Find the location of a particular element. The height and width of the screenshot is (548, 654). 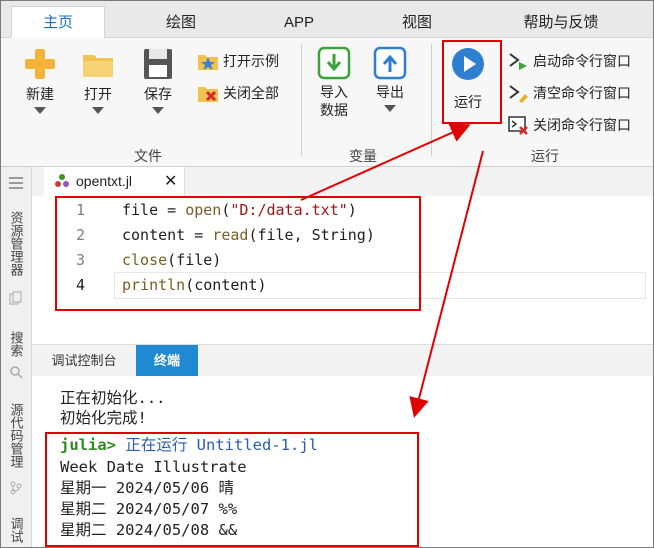

clear-cmd-window-button: 清空命令行窗口 is located at coordinates (569, 93).